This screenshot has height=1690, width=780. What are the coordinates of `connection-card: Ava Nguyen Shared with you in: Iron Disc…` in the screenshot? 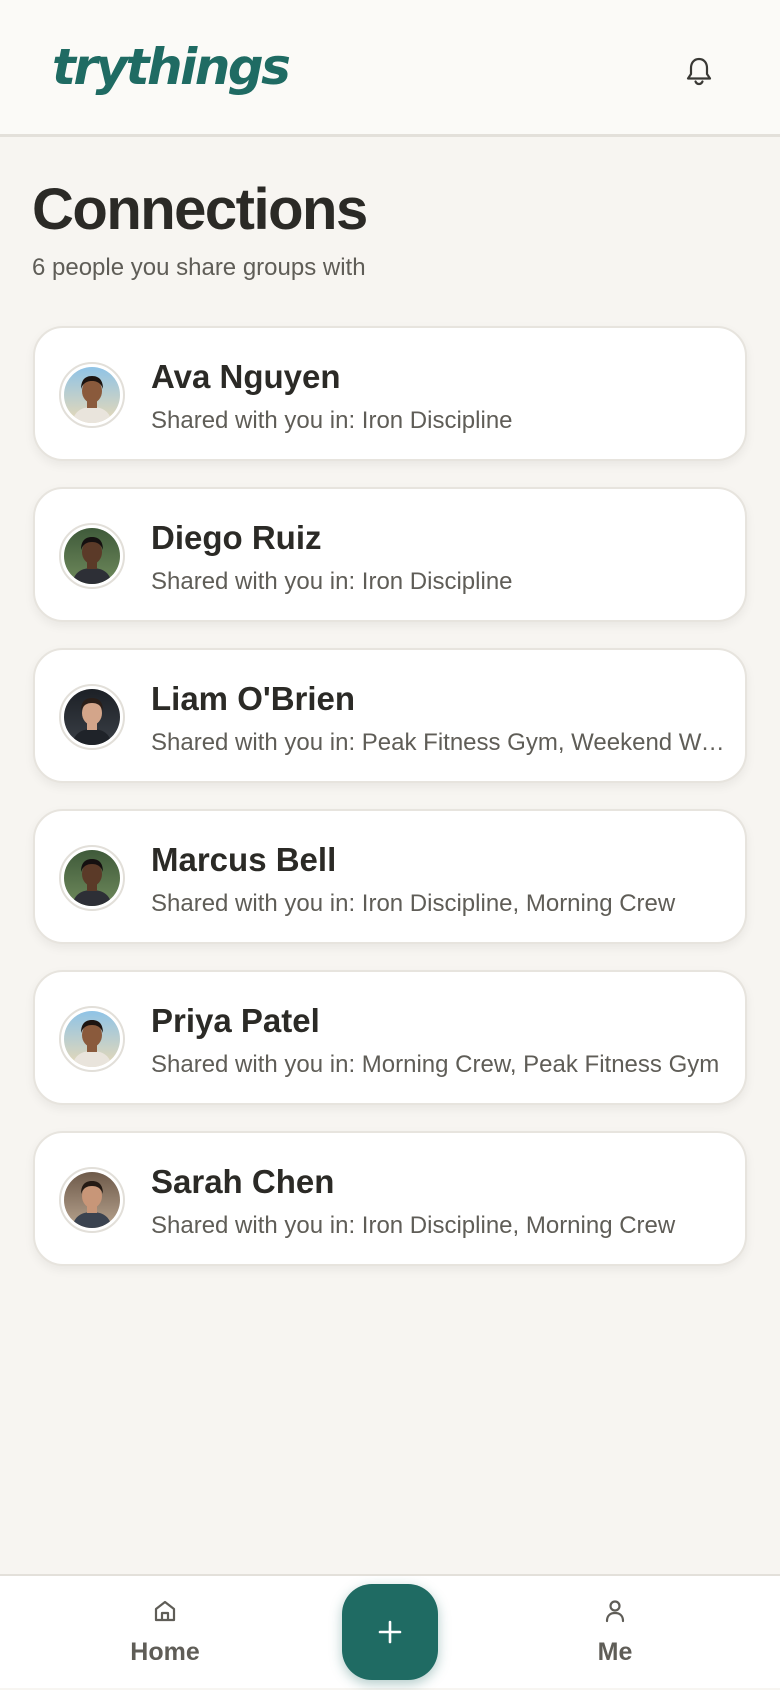 It's located at (390, 393).